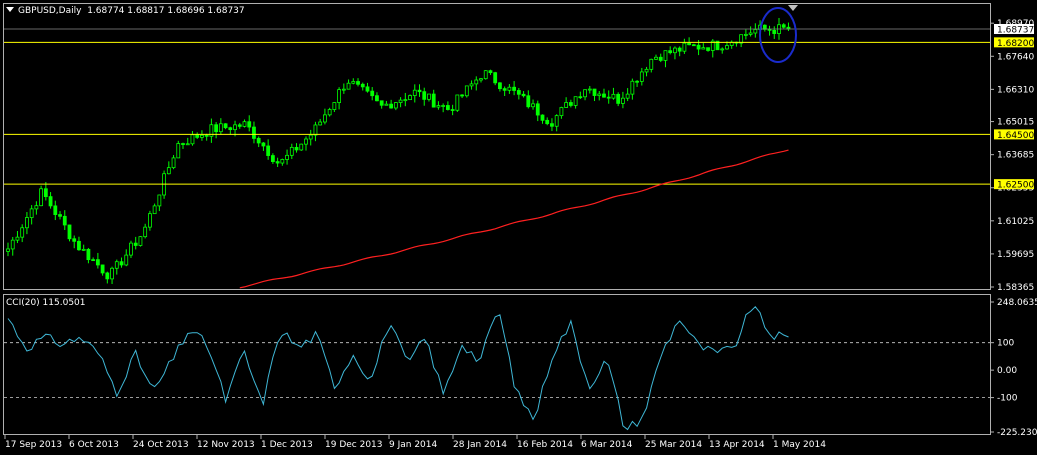 Image resolution: width=1037 pixels, height=455 pixels. What do you see at coordinates (46, 303) in the screenshot?
I see `indicator-header: CCI(20) 115.0501` at bounding box center [46, 303].